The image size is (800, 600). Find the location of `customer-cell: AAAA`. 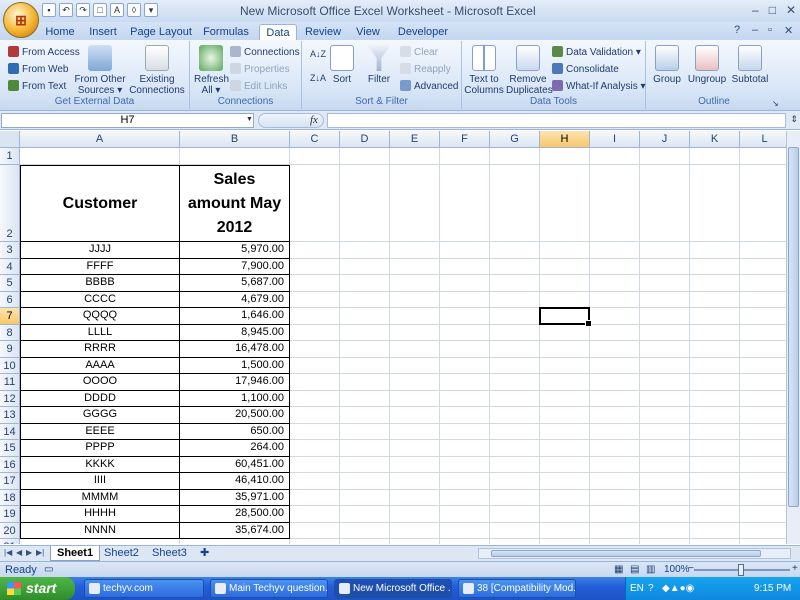

customer-cell: AAAA is located at coordinates (100, 365).